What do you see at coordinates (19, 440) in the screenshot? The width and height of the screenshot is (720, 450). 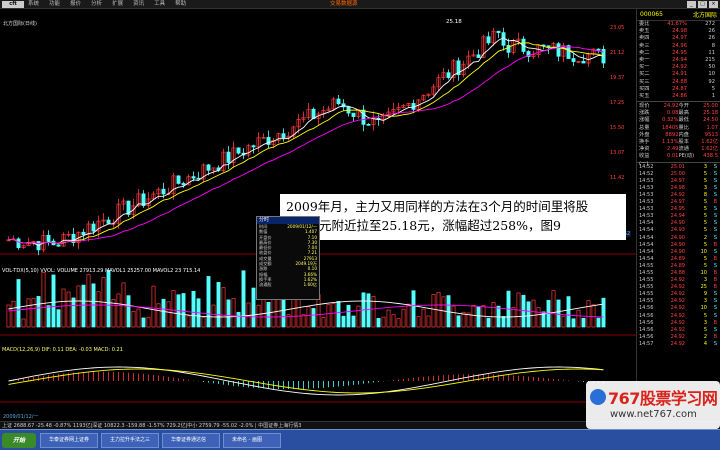 I see `start-button: 开始` at bounding box center [19, 440].